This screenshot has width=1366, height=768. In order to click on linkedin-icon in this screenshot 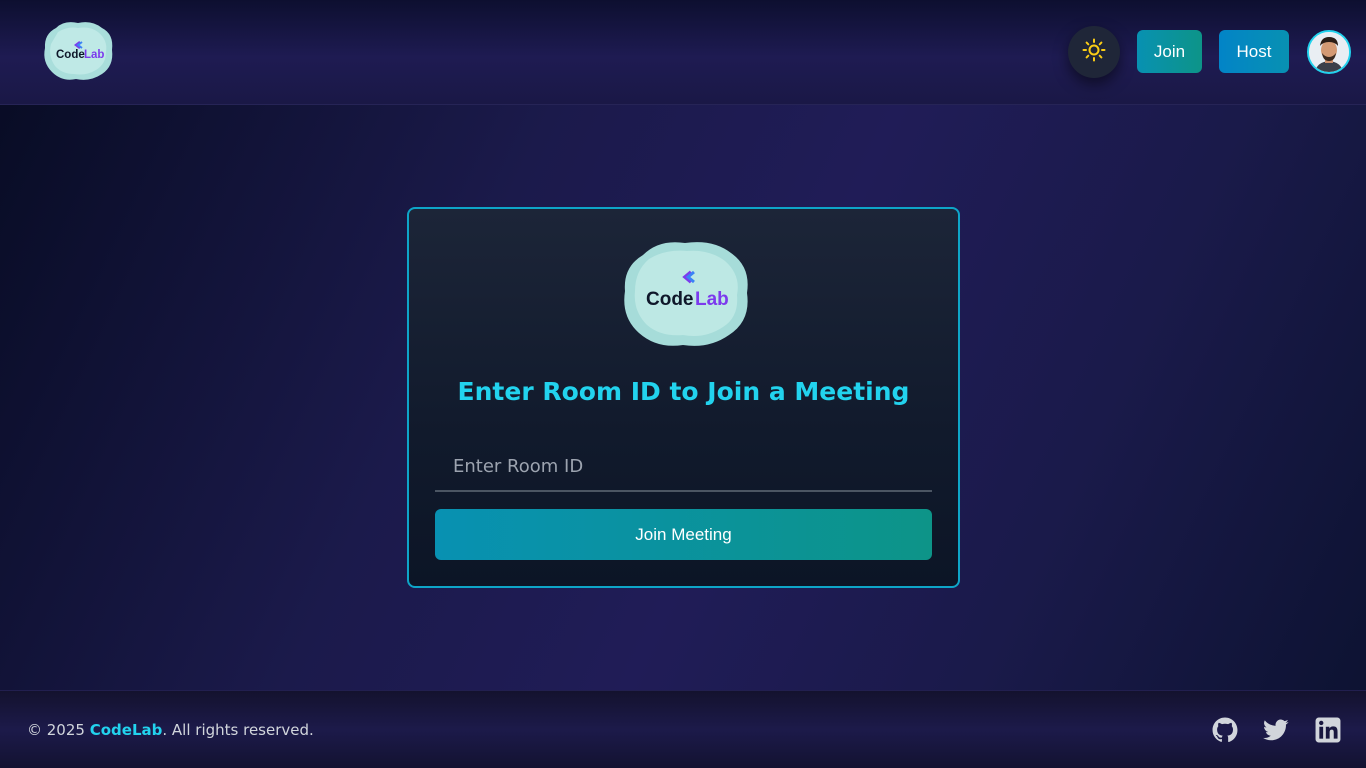, I will do `click(1328, 730)`.